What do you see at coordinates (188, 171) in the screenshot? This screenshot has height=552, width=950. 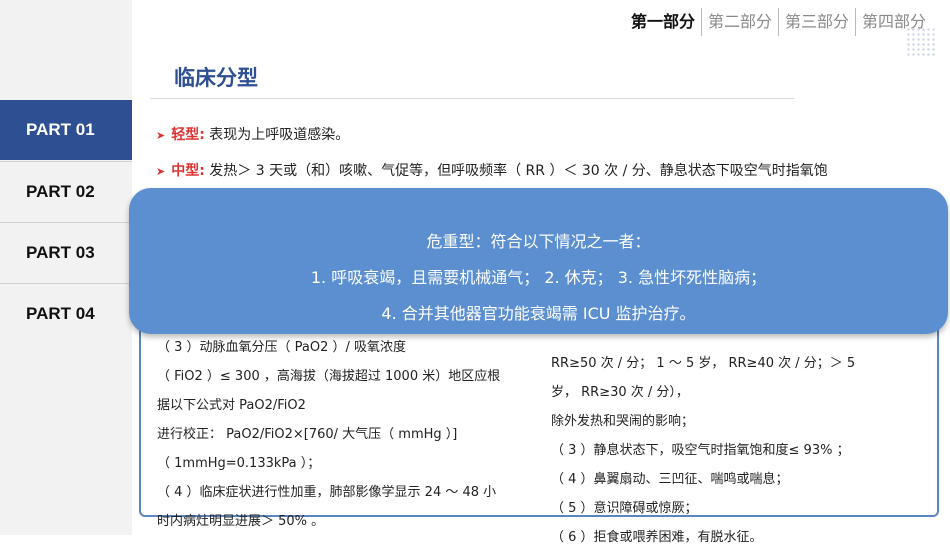 I see `bullet-label: 中型:` at bounding box center [188, 171].